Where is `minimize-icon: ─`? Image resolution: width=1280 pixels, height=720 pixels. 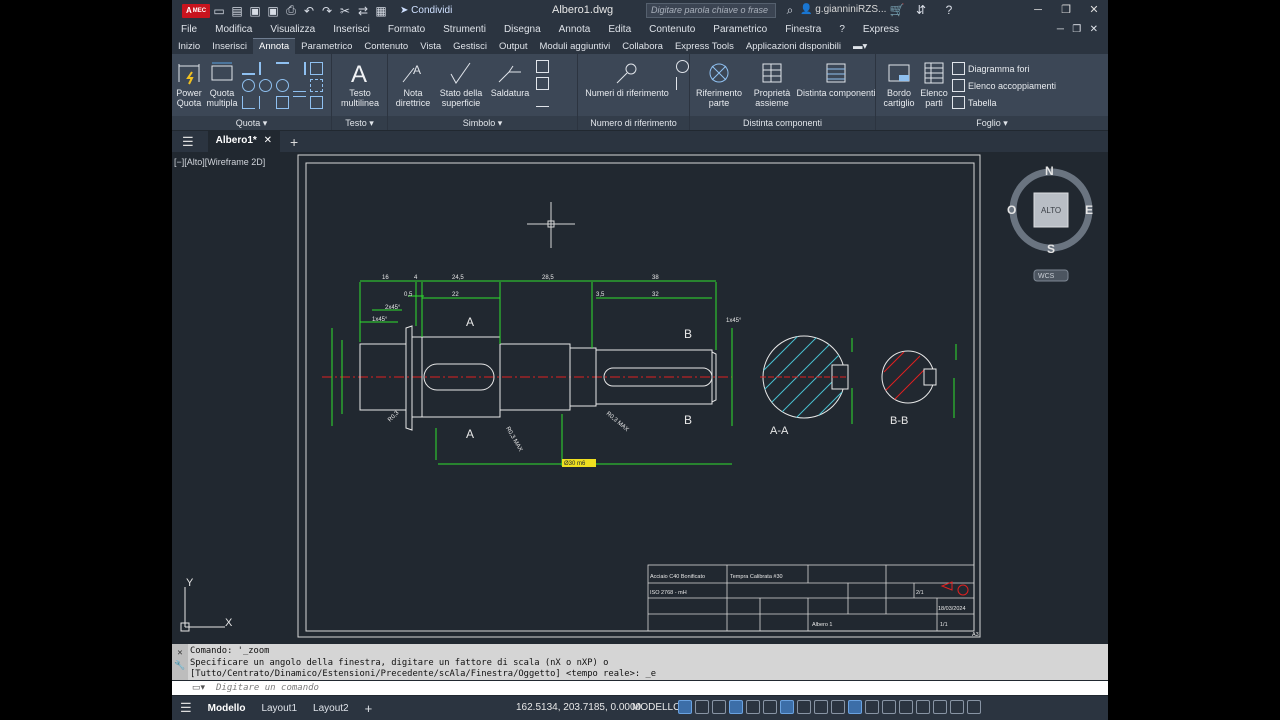 minimize-icon: ─ is located at coordinates (1038, 10).